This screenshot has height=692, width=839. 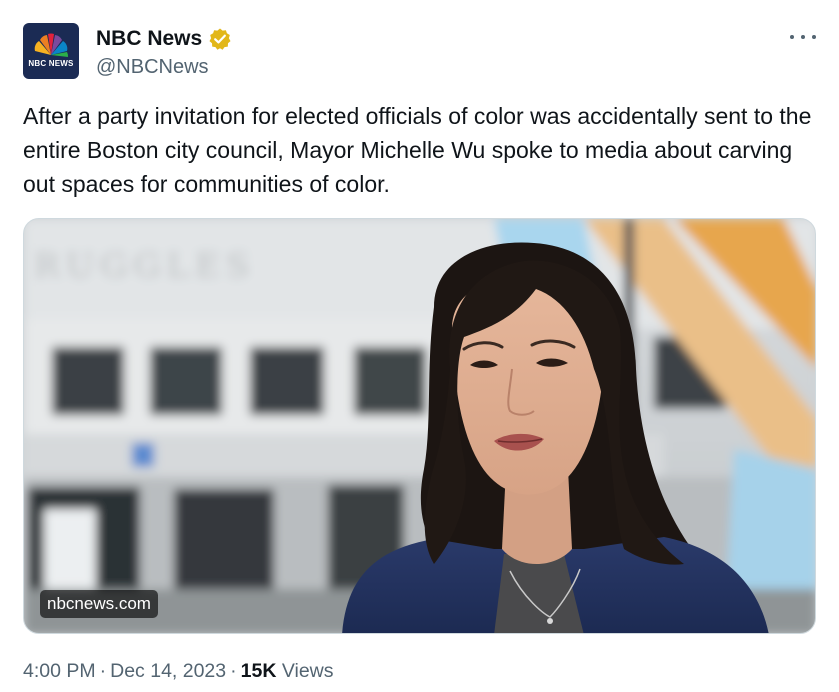 I want to click on author-handle: @NBCNews, so click(x=152, y=67).